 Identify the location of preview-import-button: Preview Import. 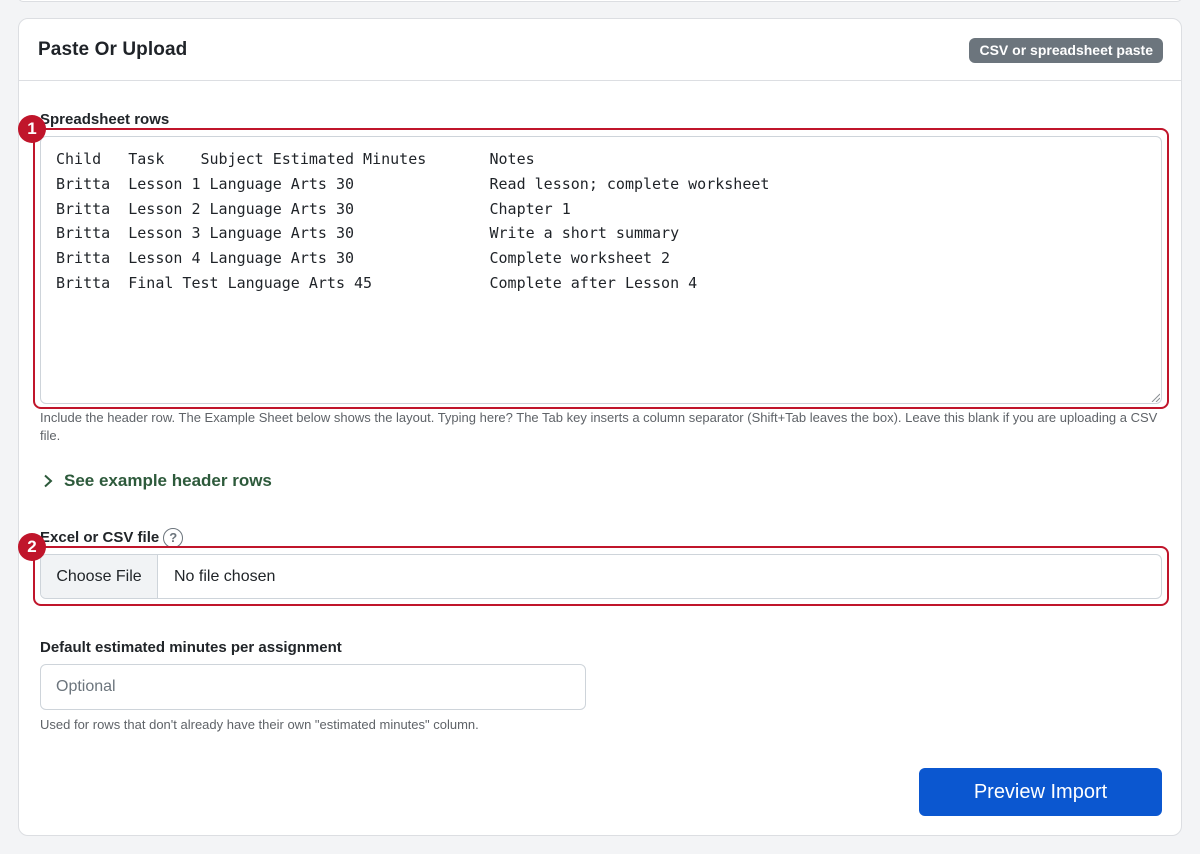
(1040, 792).